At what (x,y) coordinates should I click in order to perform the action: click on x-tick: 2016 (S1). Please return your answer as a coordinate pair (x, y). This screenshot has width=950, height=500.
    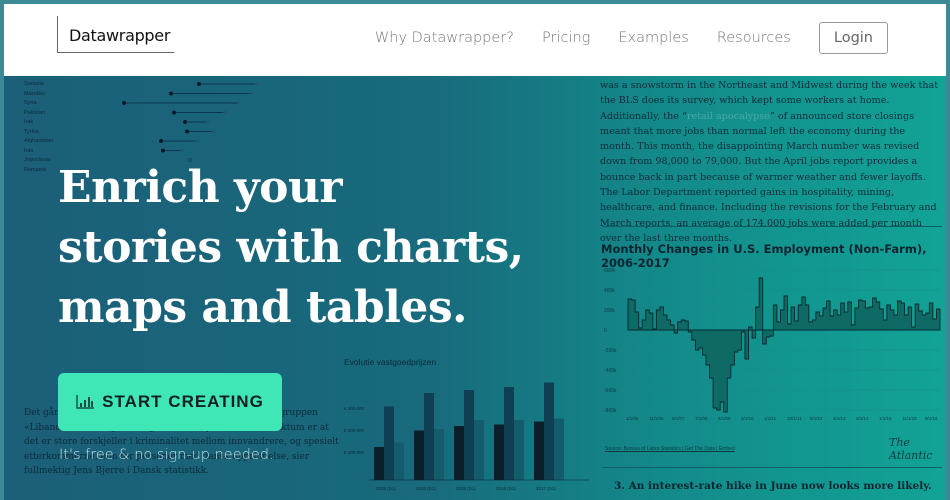
    Looking at the image, I should click on (506, 488).